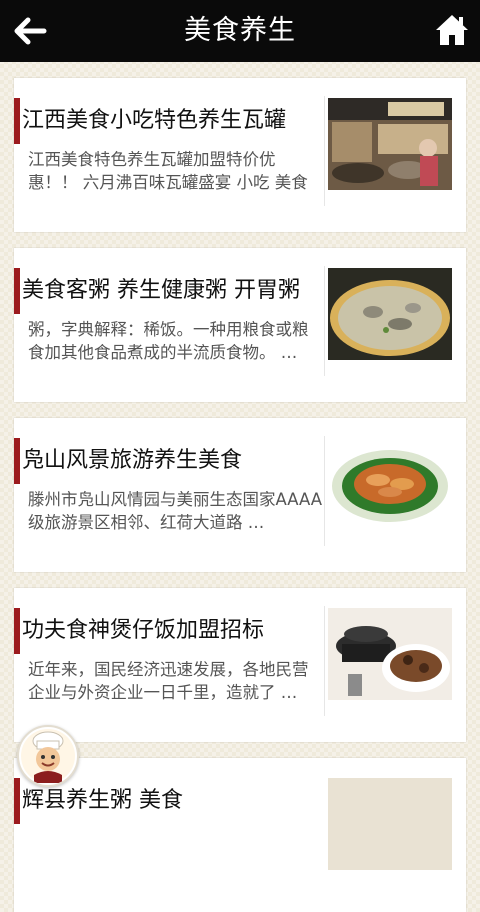 The image size is (480, 912). I want to click on back-button, so click(30, 31).